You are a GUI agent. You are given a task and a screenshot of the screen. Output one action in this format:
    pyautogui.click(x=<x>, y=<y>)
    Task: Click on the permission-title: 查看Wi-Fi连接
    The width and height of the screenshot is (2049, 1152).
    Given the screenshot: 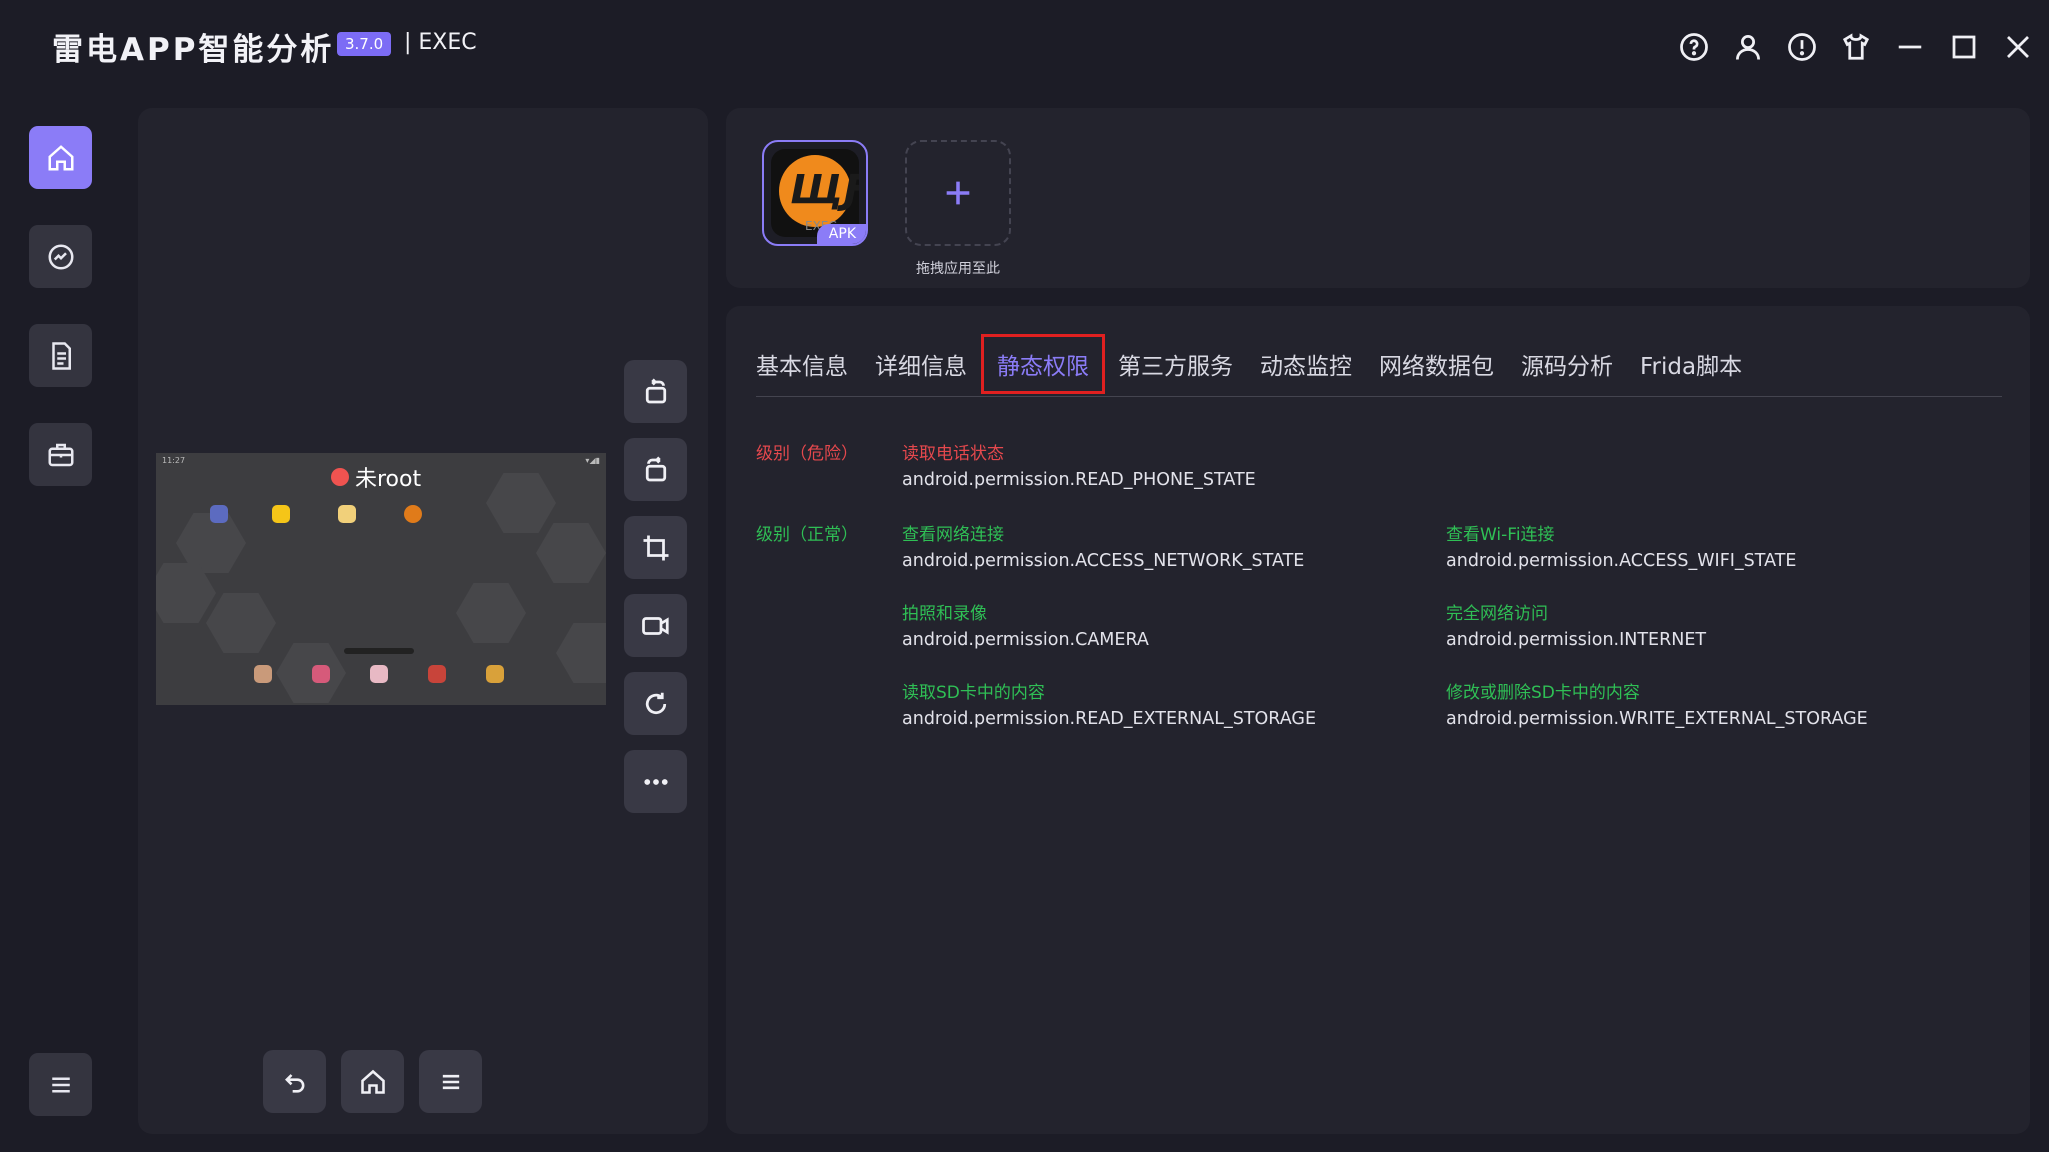 What is the action you would take?
    pyautogui.click(x=1500, y=535)
    